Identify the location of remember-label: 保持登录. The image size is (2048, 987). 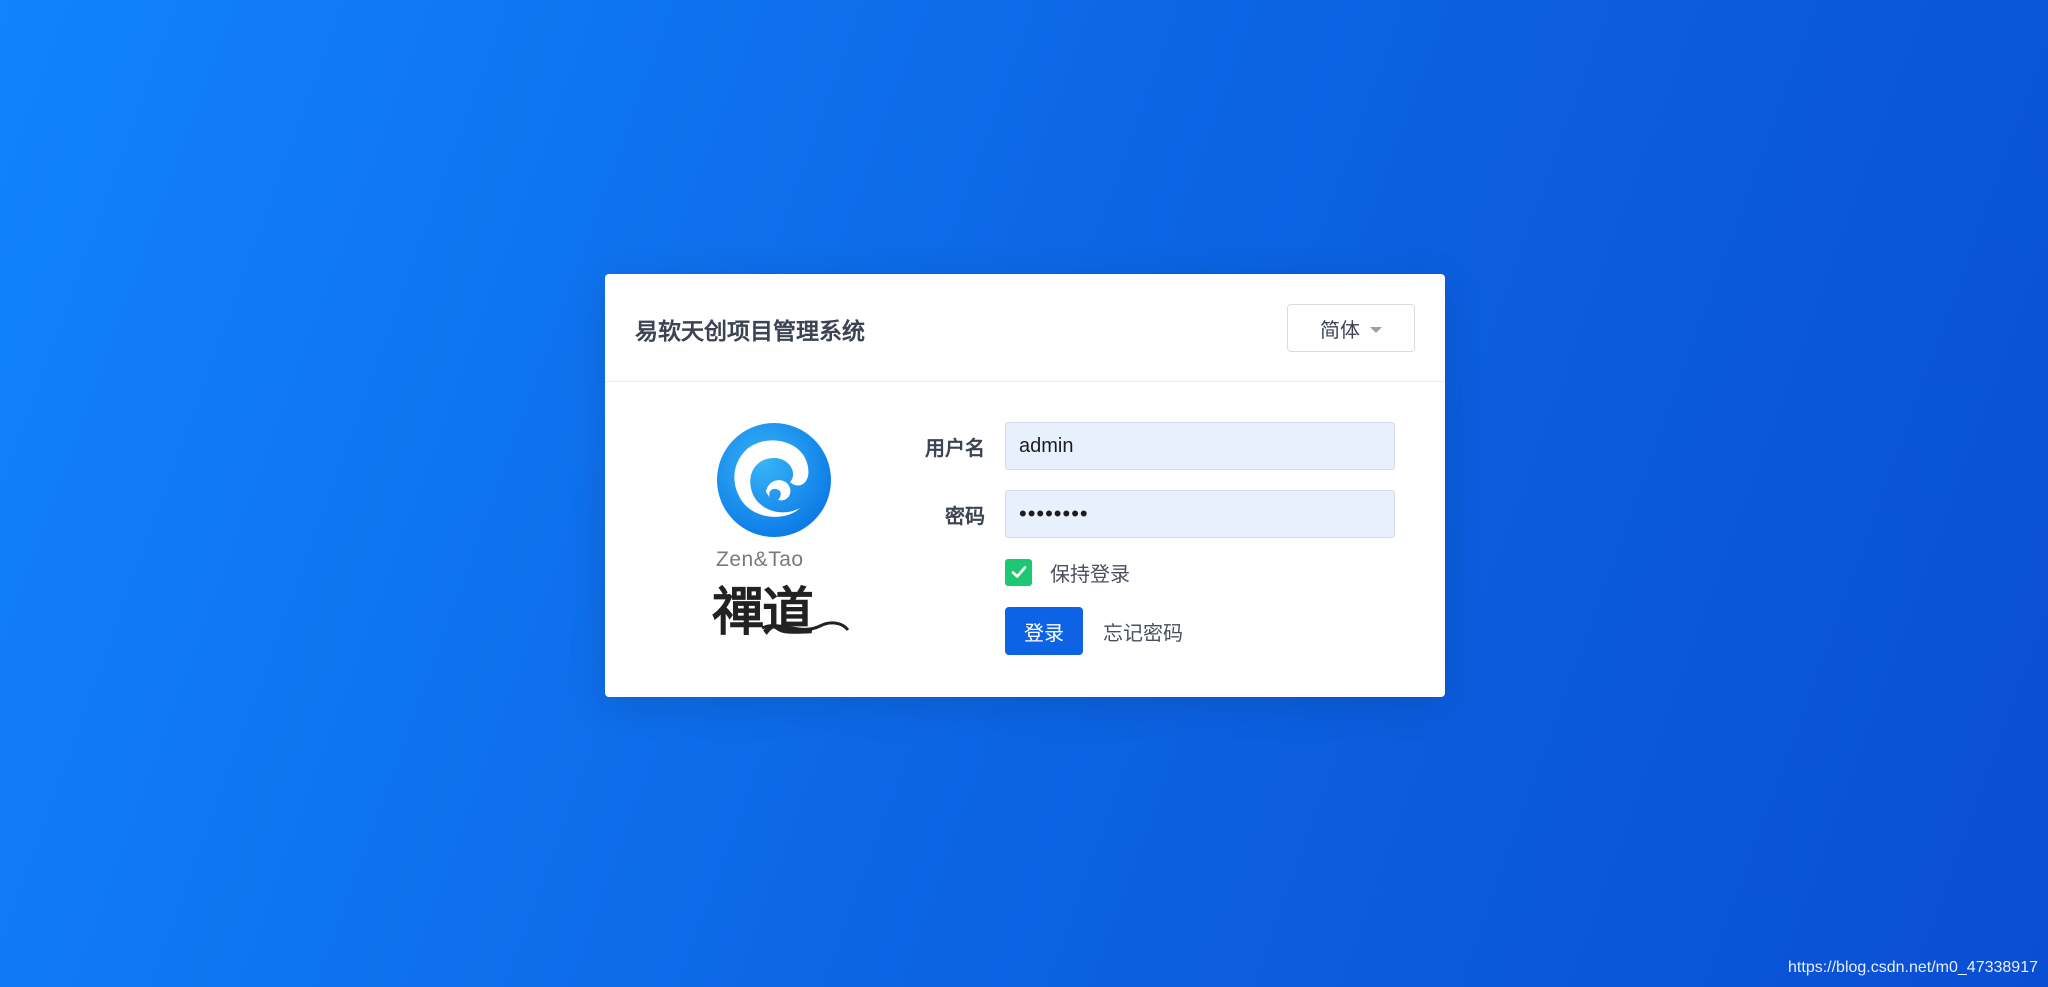
(1090, 572).